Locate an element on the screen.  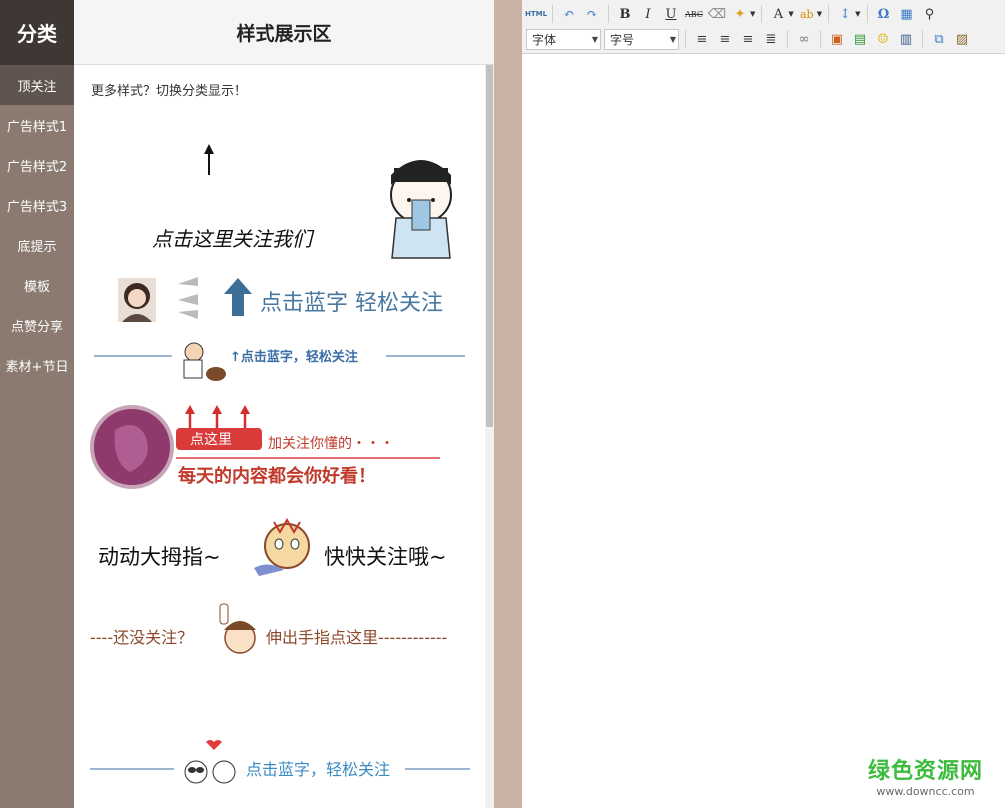
align-right-icon: ≡ is located at coordinates (748, 39).